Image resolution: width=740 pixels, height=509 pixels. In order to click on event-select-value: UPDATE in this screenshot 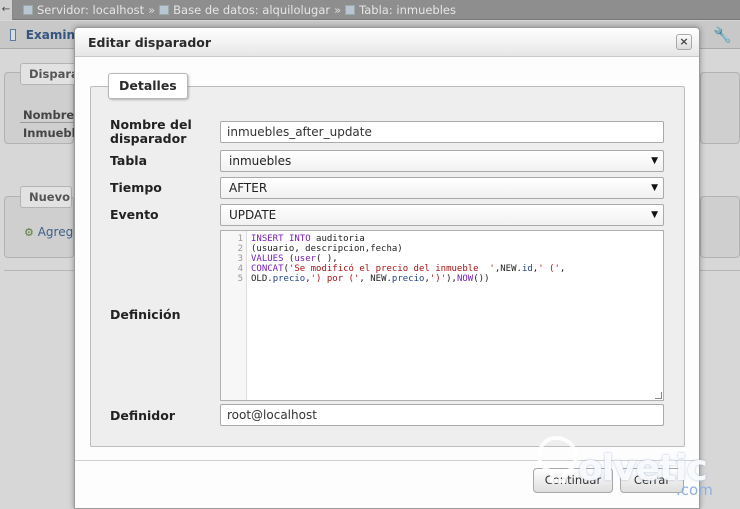, I will do `click(253, 215)`.